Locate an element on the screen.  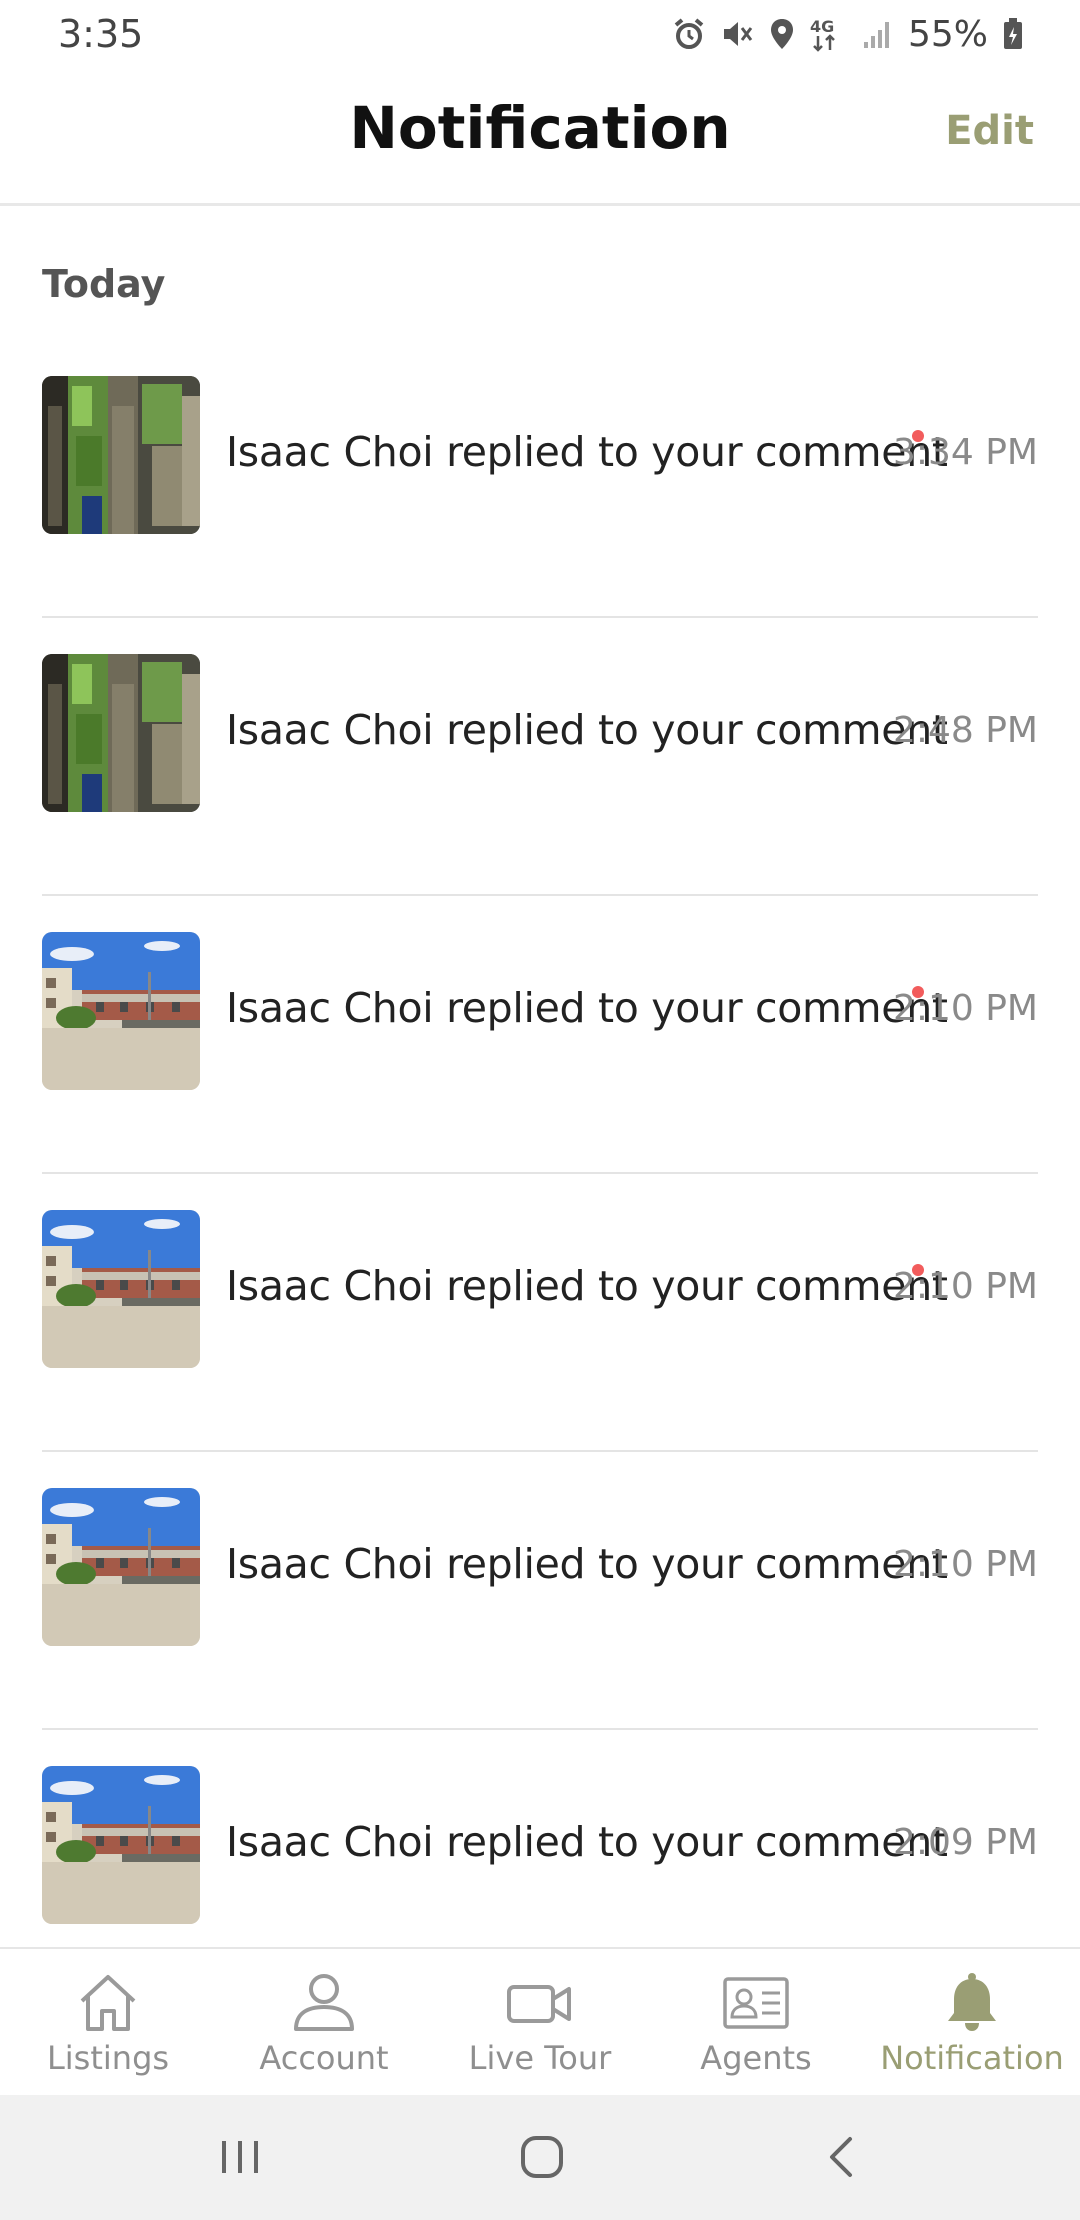
back-chevron-icon is located at coordinates (841, 2157).